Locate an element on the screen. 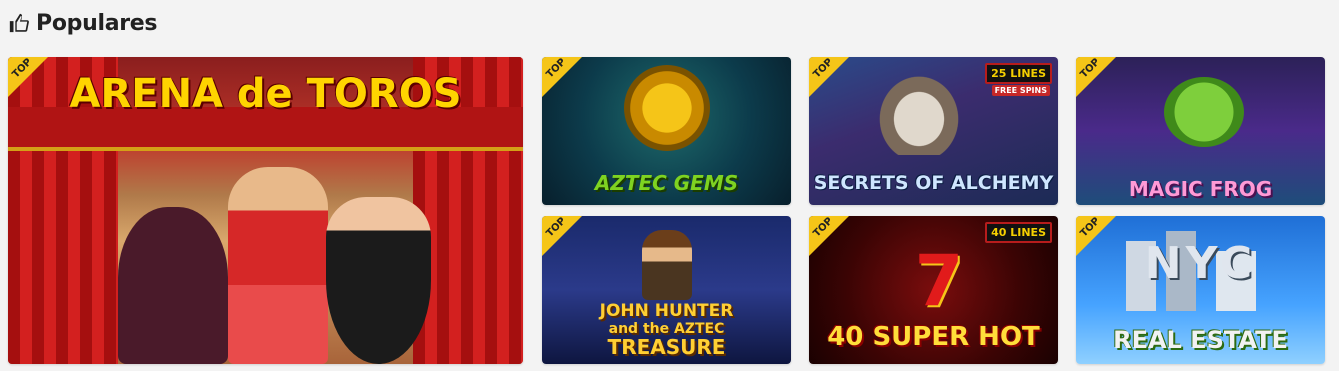  bull-character is located at coordinates (173, 285).